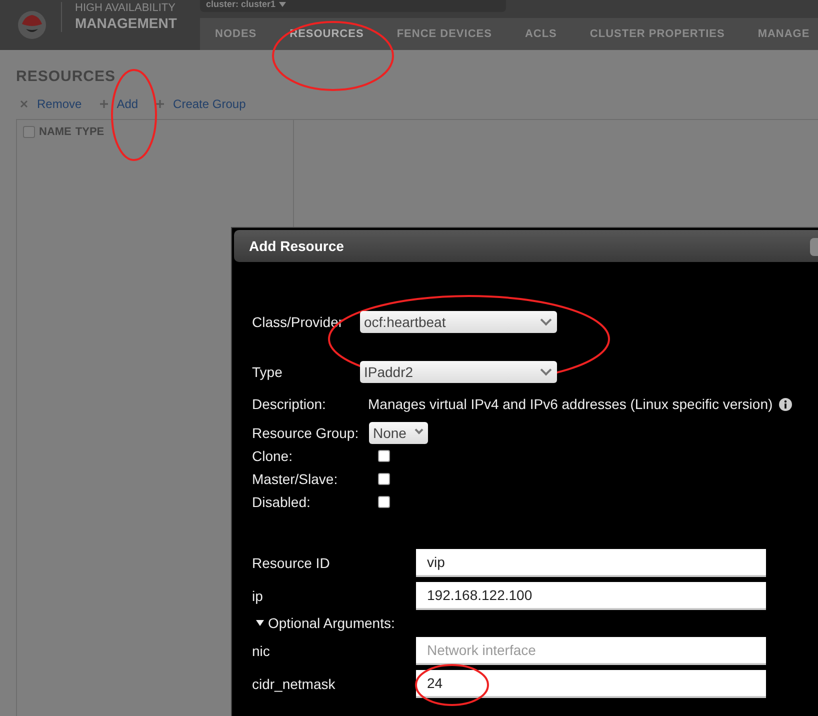 The image size is (818, 716). I want to click on product-subtitle: HIGH AVAILABILITY, so click(125, 8).